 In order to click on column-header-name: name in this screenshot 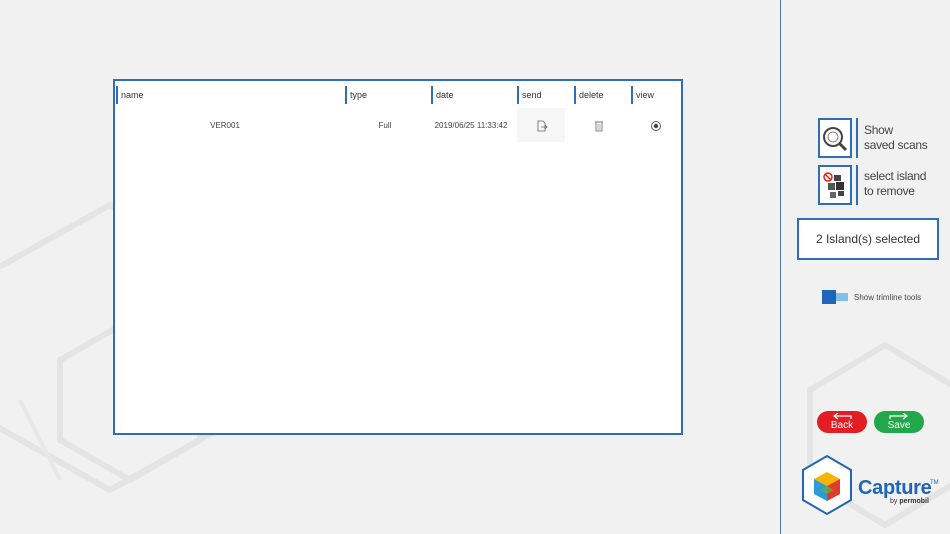, I will do `click(231, 95)`.